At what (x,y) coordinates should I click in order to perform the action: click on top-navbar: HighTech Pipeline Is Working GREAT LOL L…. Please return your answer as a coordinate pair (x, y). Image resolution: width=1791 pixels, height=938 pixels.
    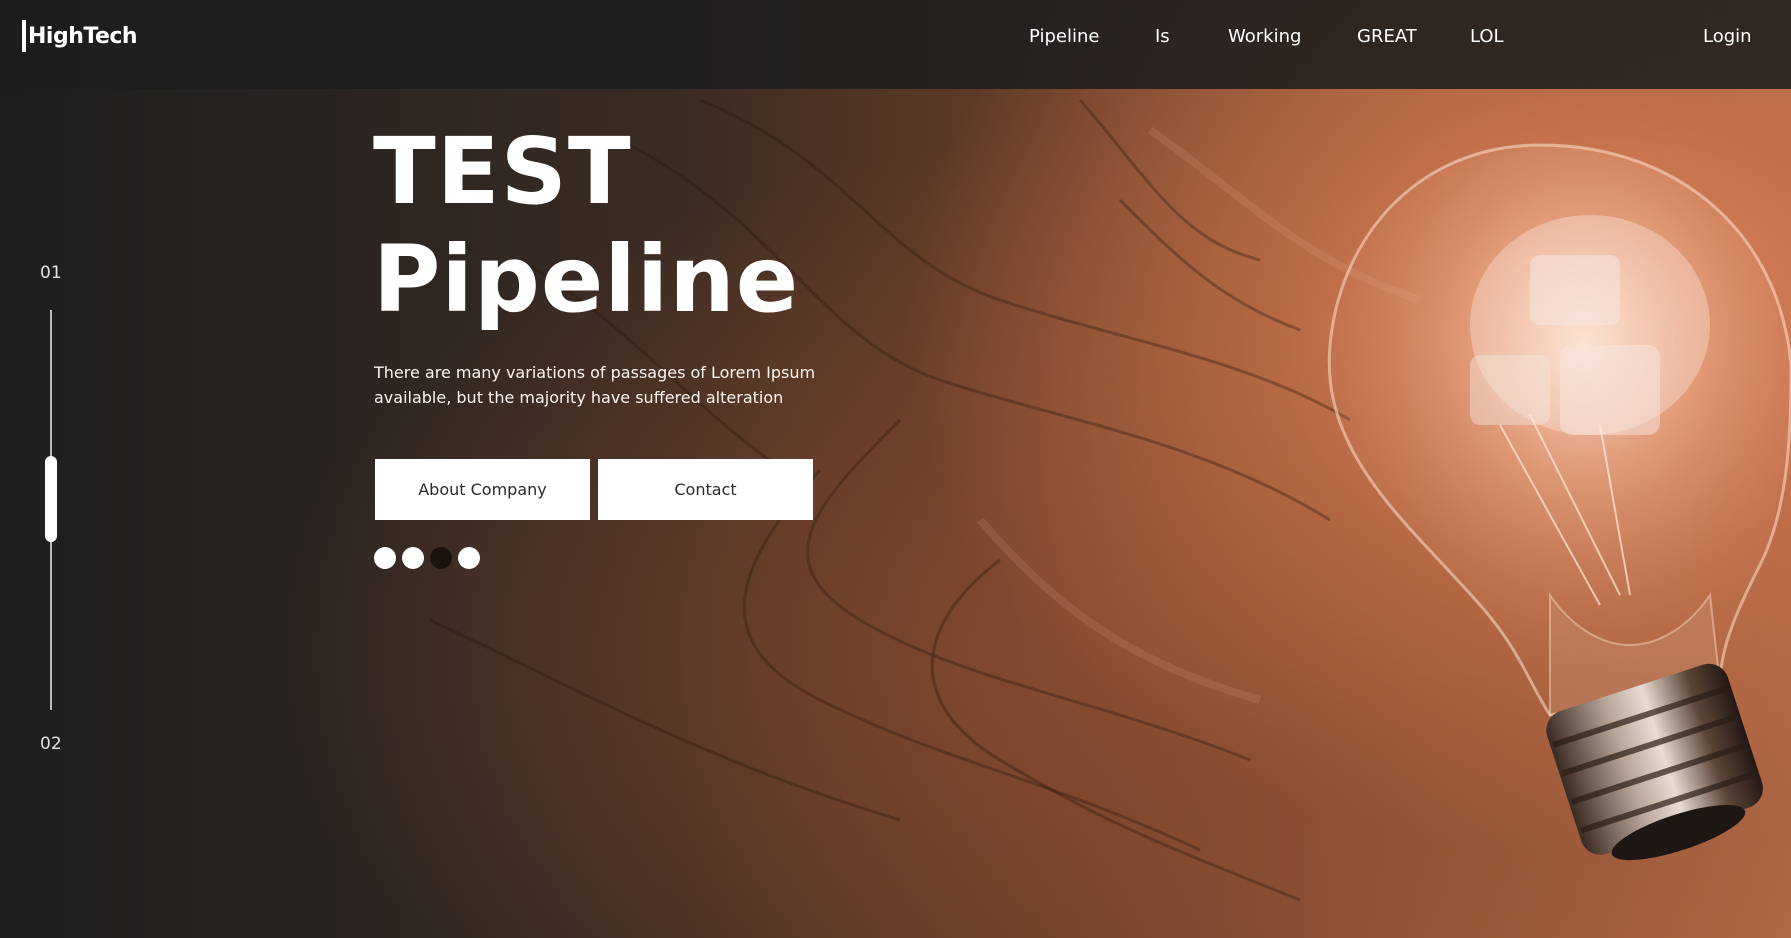
    Looking at the image, I should click on (895, 44).